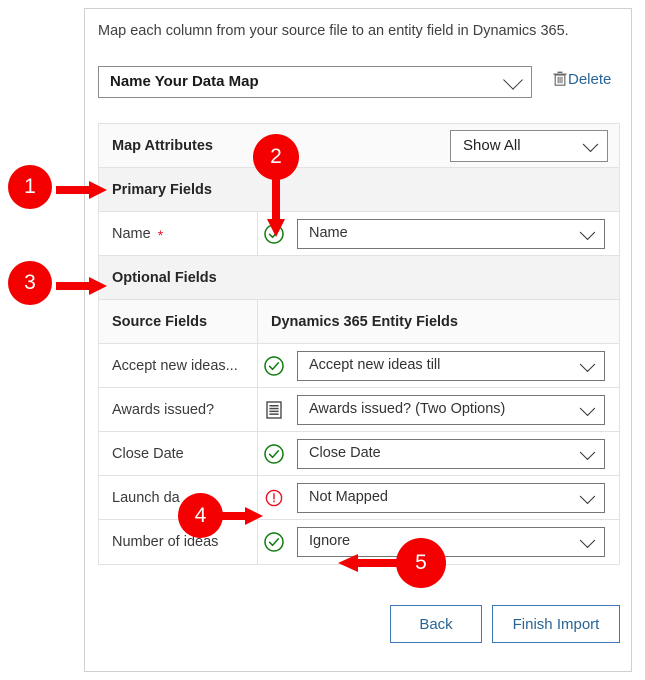  Describe the element at coordinates (160, 234) in the screenshot. I see `required-asterisk: *` at that location.